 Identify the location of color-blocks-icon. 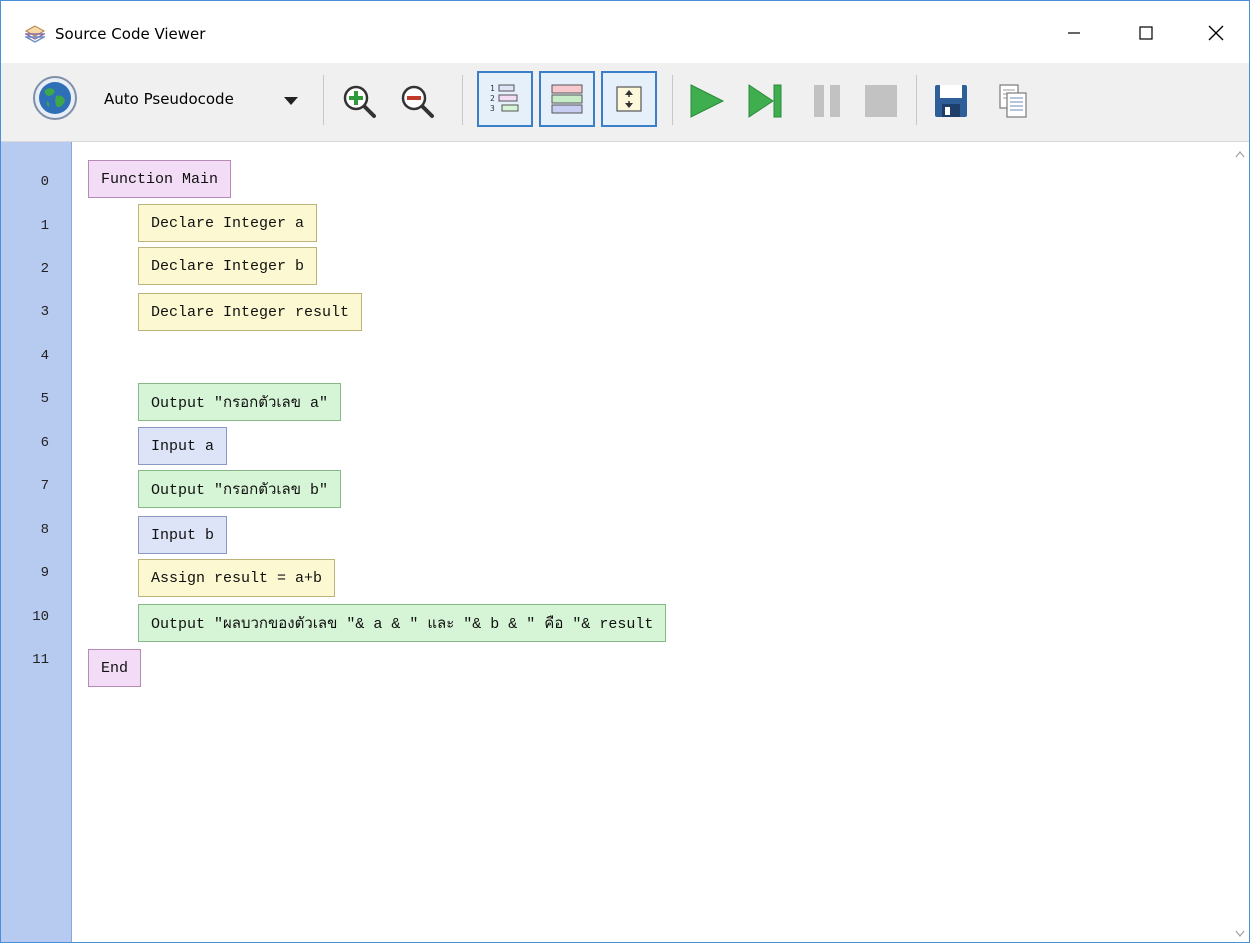
(567, 99).